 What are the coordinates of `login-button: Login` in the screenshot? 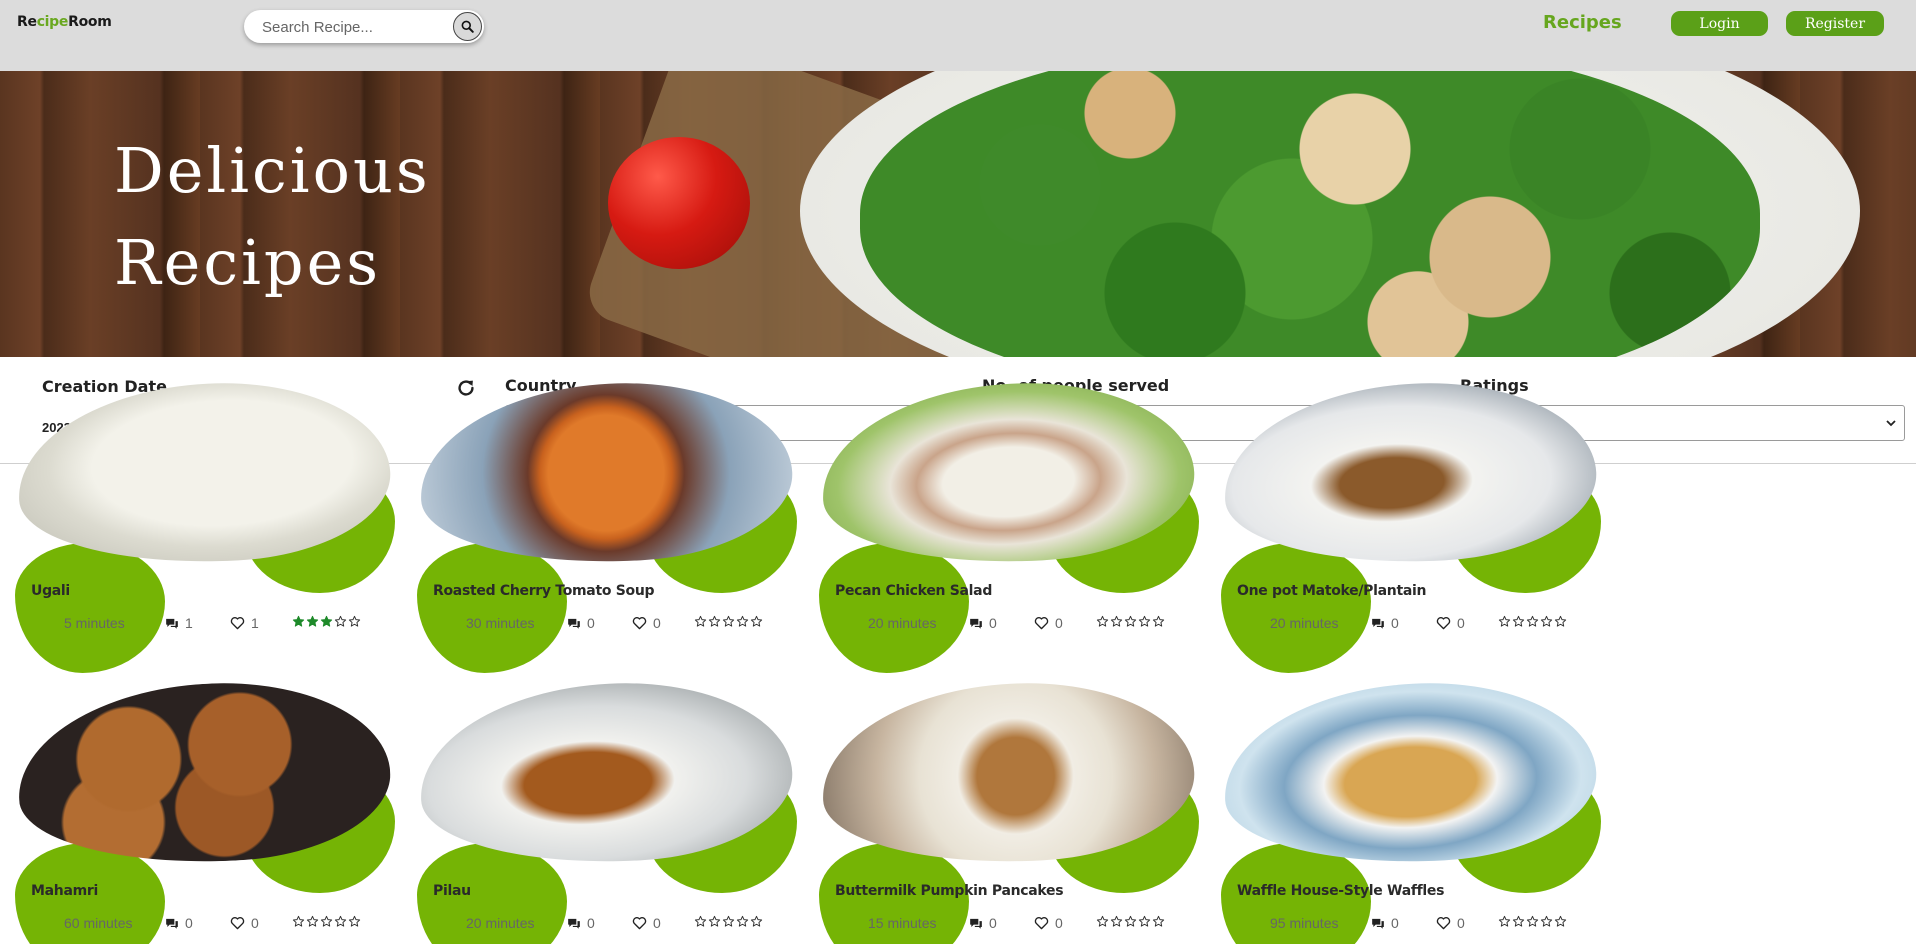 It's located at (1719, 23).